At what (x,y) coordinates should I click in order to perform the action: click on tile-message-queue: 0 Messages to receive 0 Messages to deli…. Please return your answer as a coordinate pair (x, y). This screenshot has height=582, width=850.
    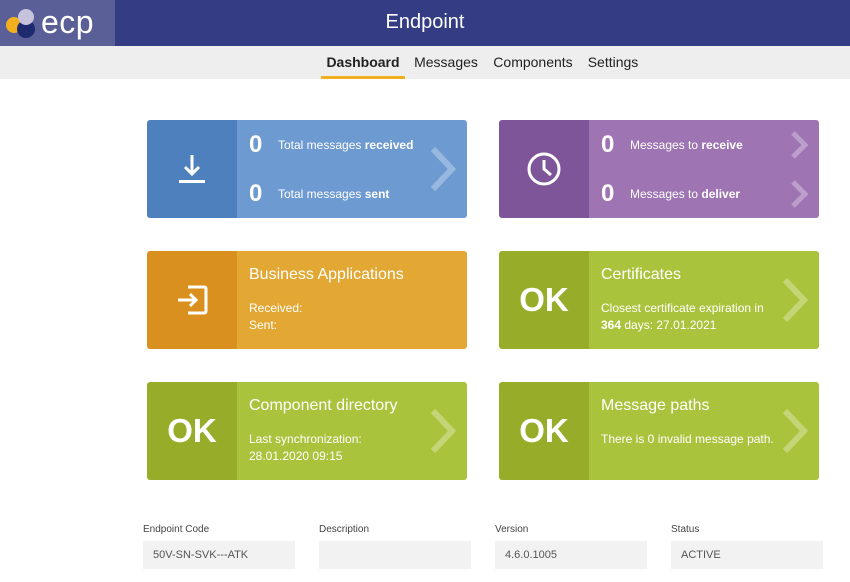
    Looking at the image, I should click on (659, 169).